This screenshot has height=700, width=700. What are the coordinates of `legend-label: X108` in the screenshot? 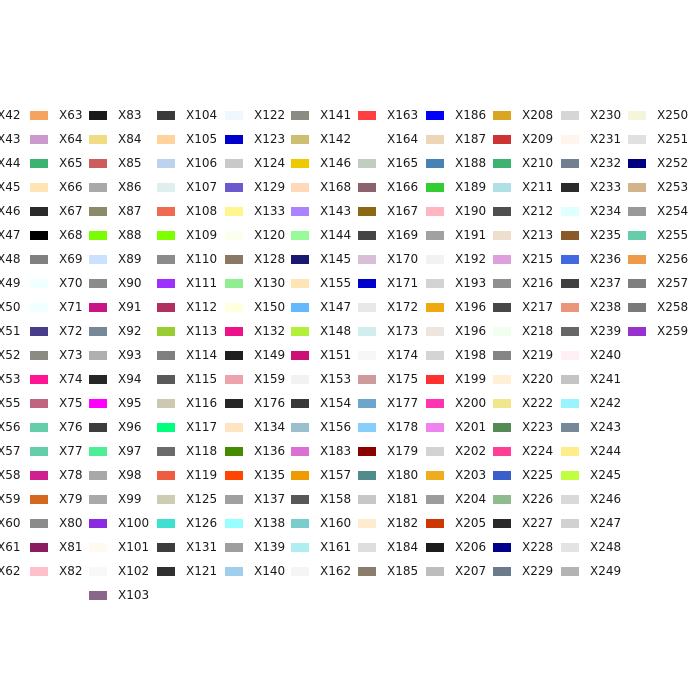 It's located at (202, 211).